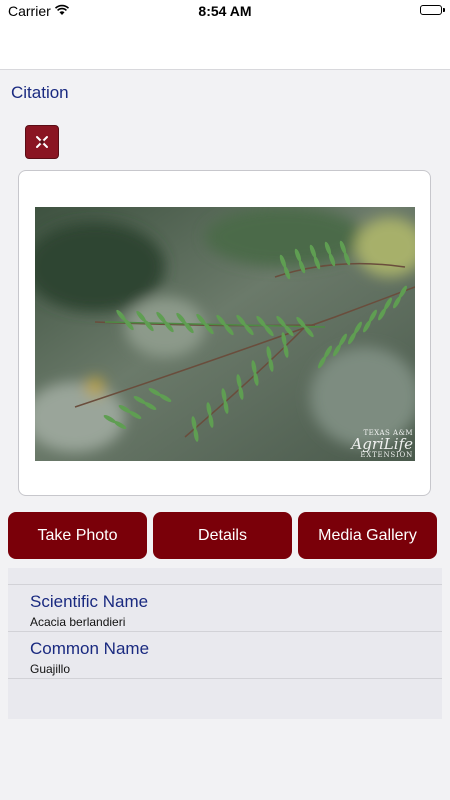 The height and width of the screenshot is (800, 450). What do you see at coordinates (367, 535) in the screenshot?
I see `media-gallery-button: Media Gallery` at bounding box center [367, 535].